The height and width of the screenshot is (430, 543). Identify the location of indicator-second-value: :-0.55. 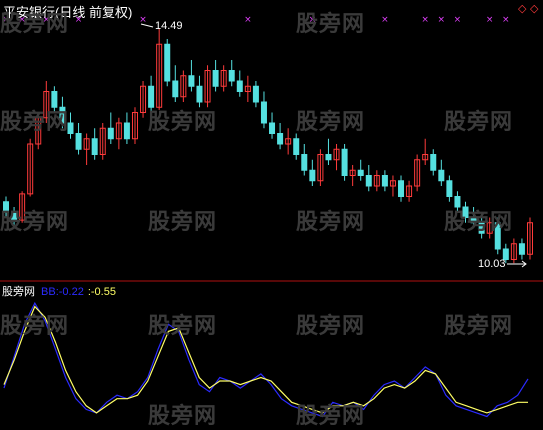
(101, 292).